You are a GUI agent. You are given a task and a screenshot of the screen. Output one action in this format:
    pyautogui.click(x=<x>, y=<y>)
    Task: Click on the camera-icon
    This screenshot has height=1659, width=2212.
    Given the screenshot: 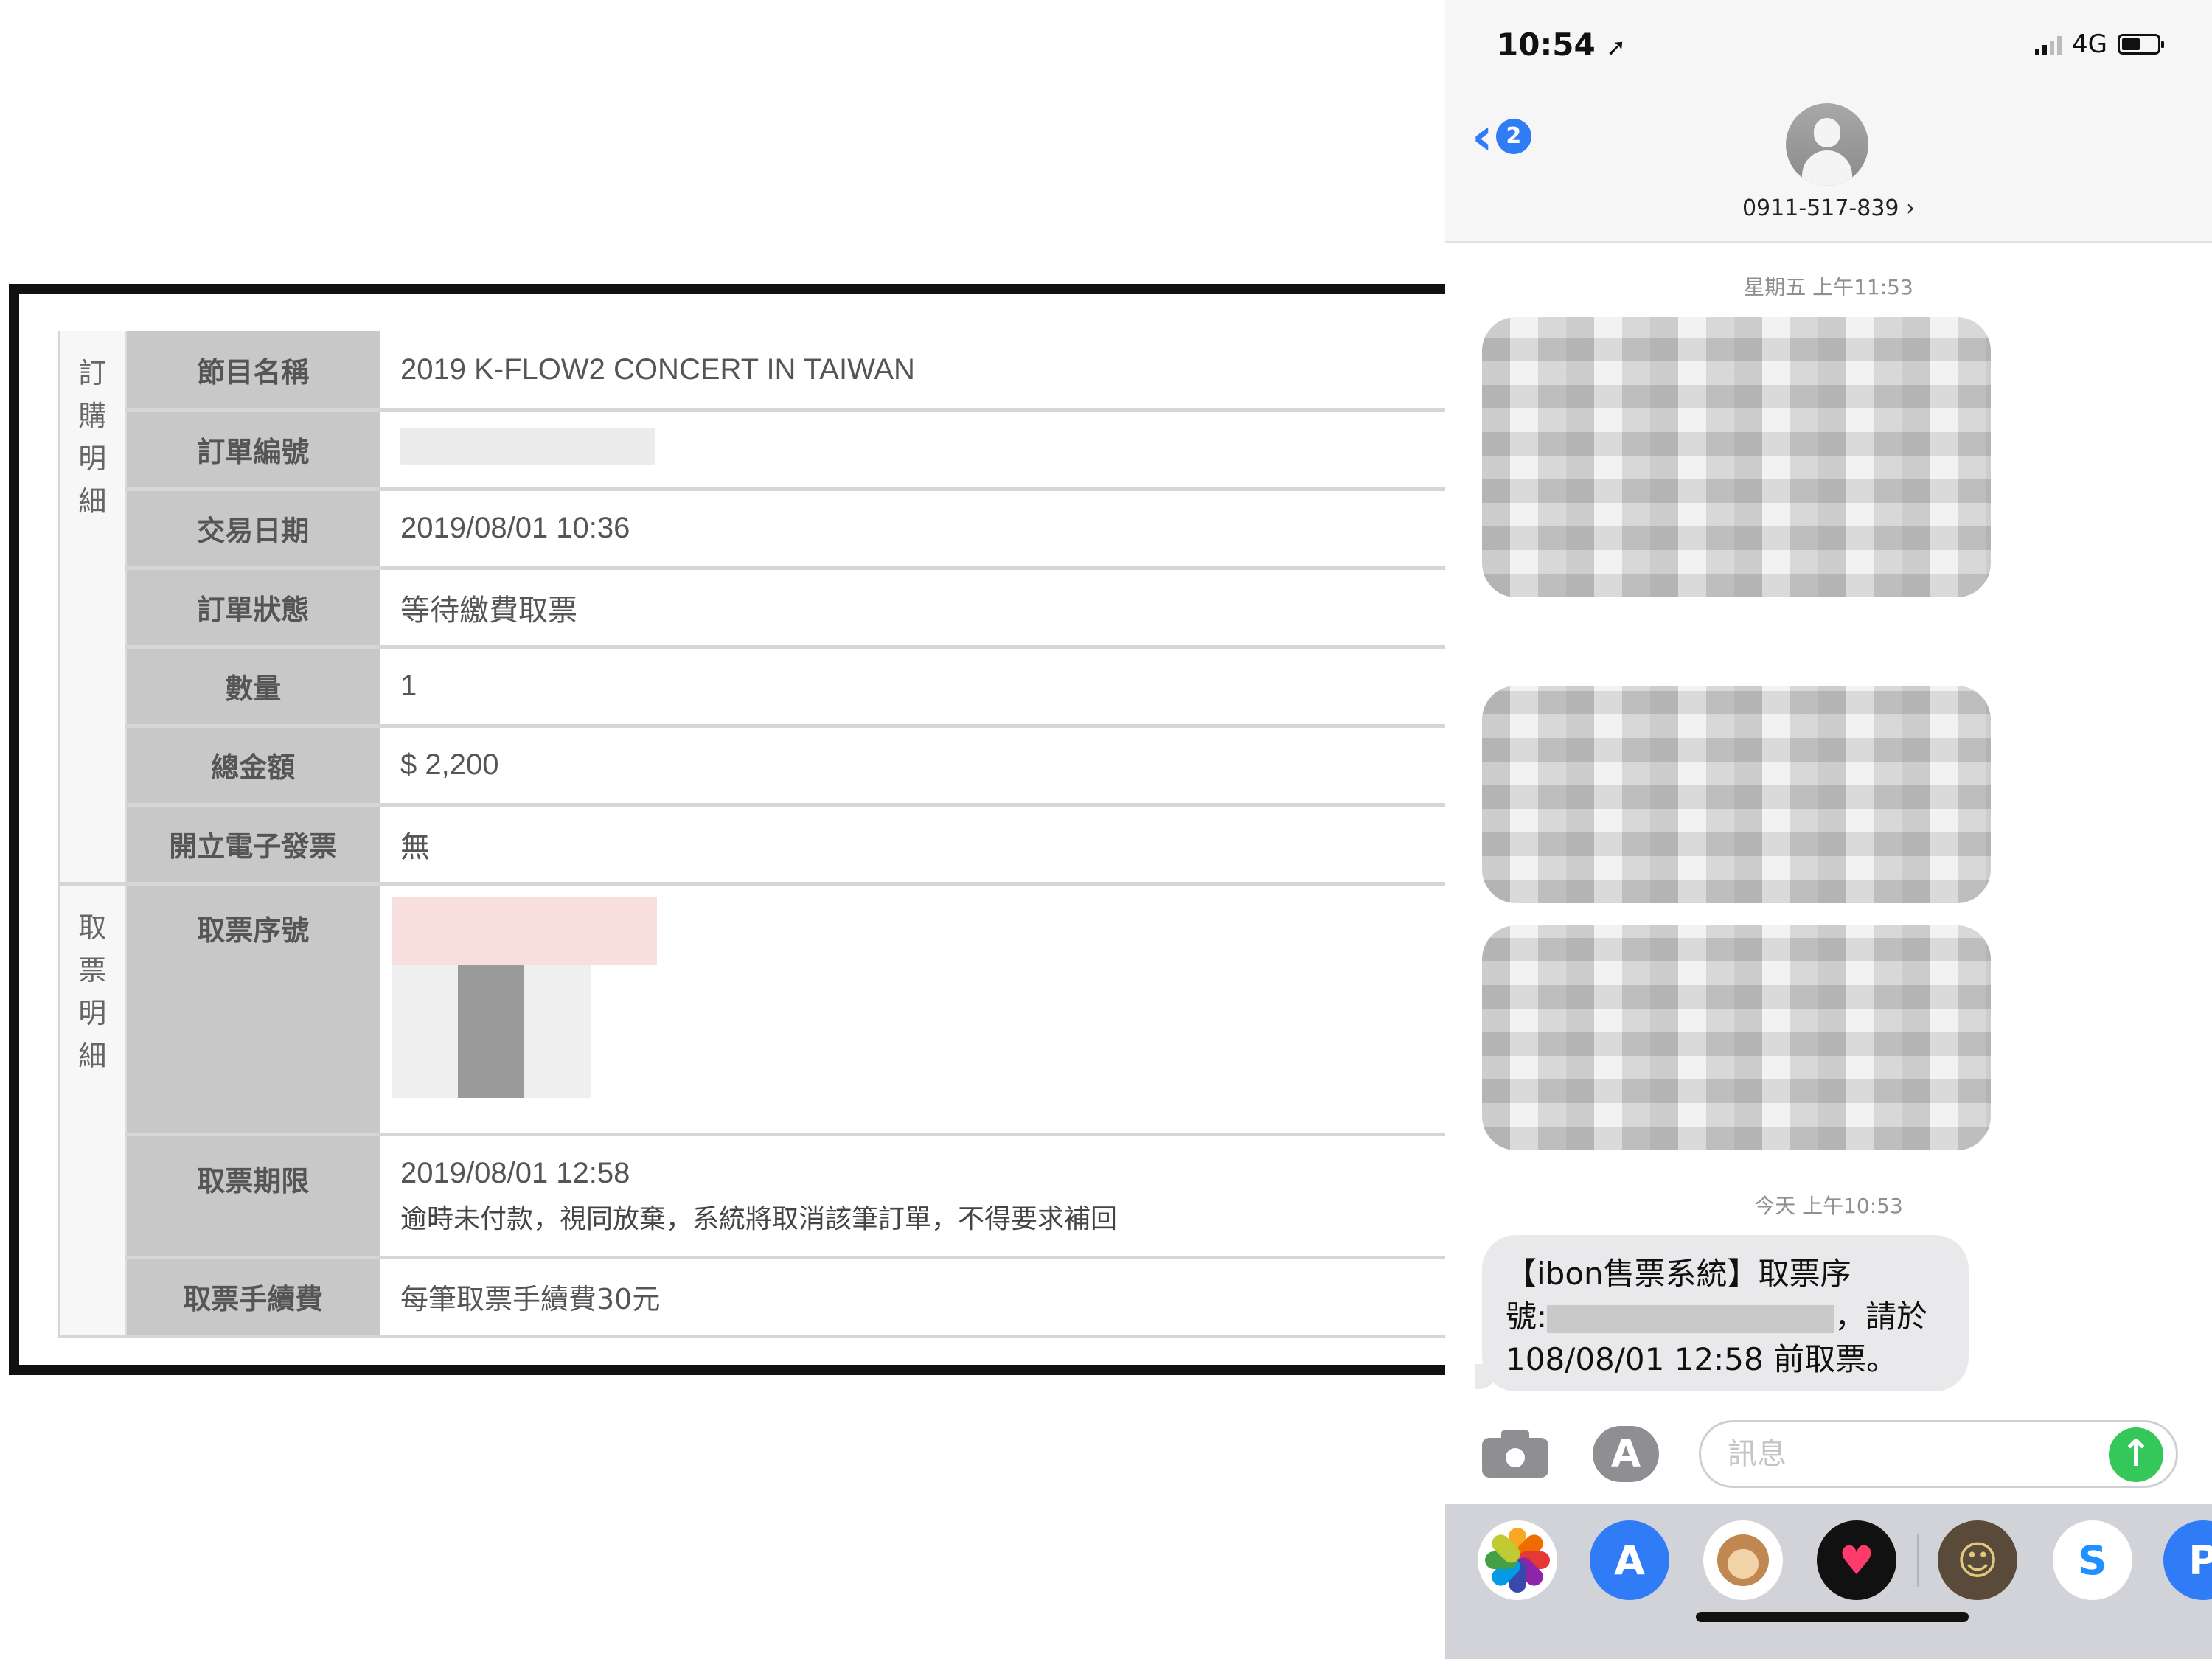 What is the action you would take?
    pyautogui.click(x=1515, y=1453)
    